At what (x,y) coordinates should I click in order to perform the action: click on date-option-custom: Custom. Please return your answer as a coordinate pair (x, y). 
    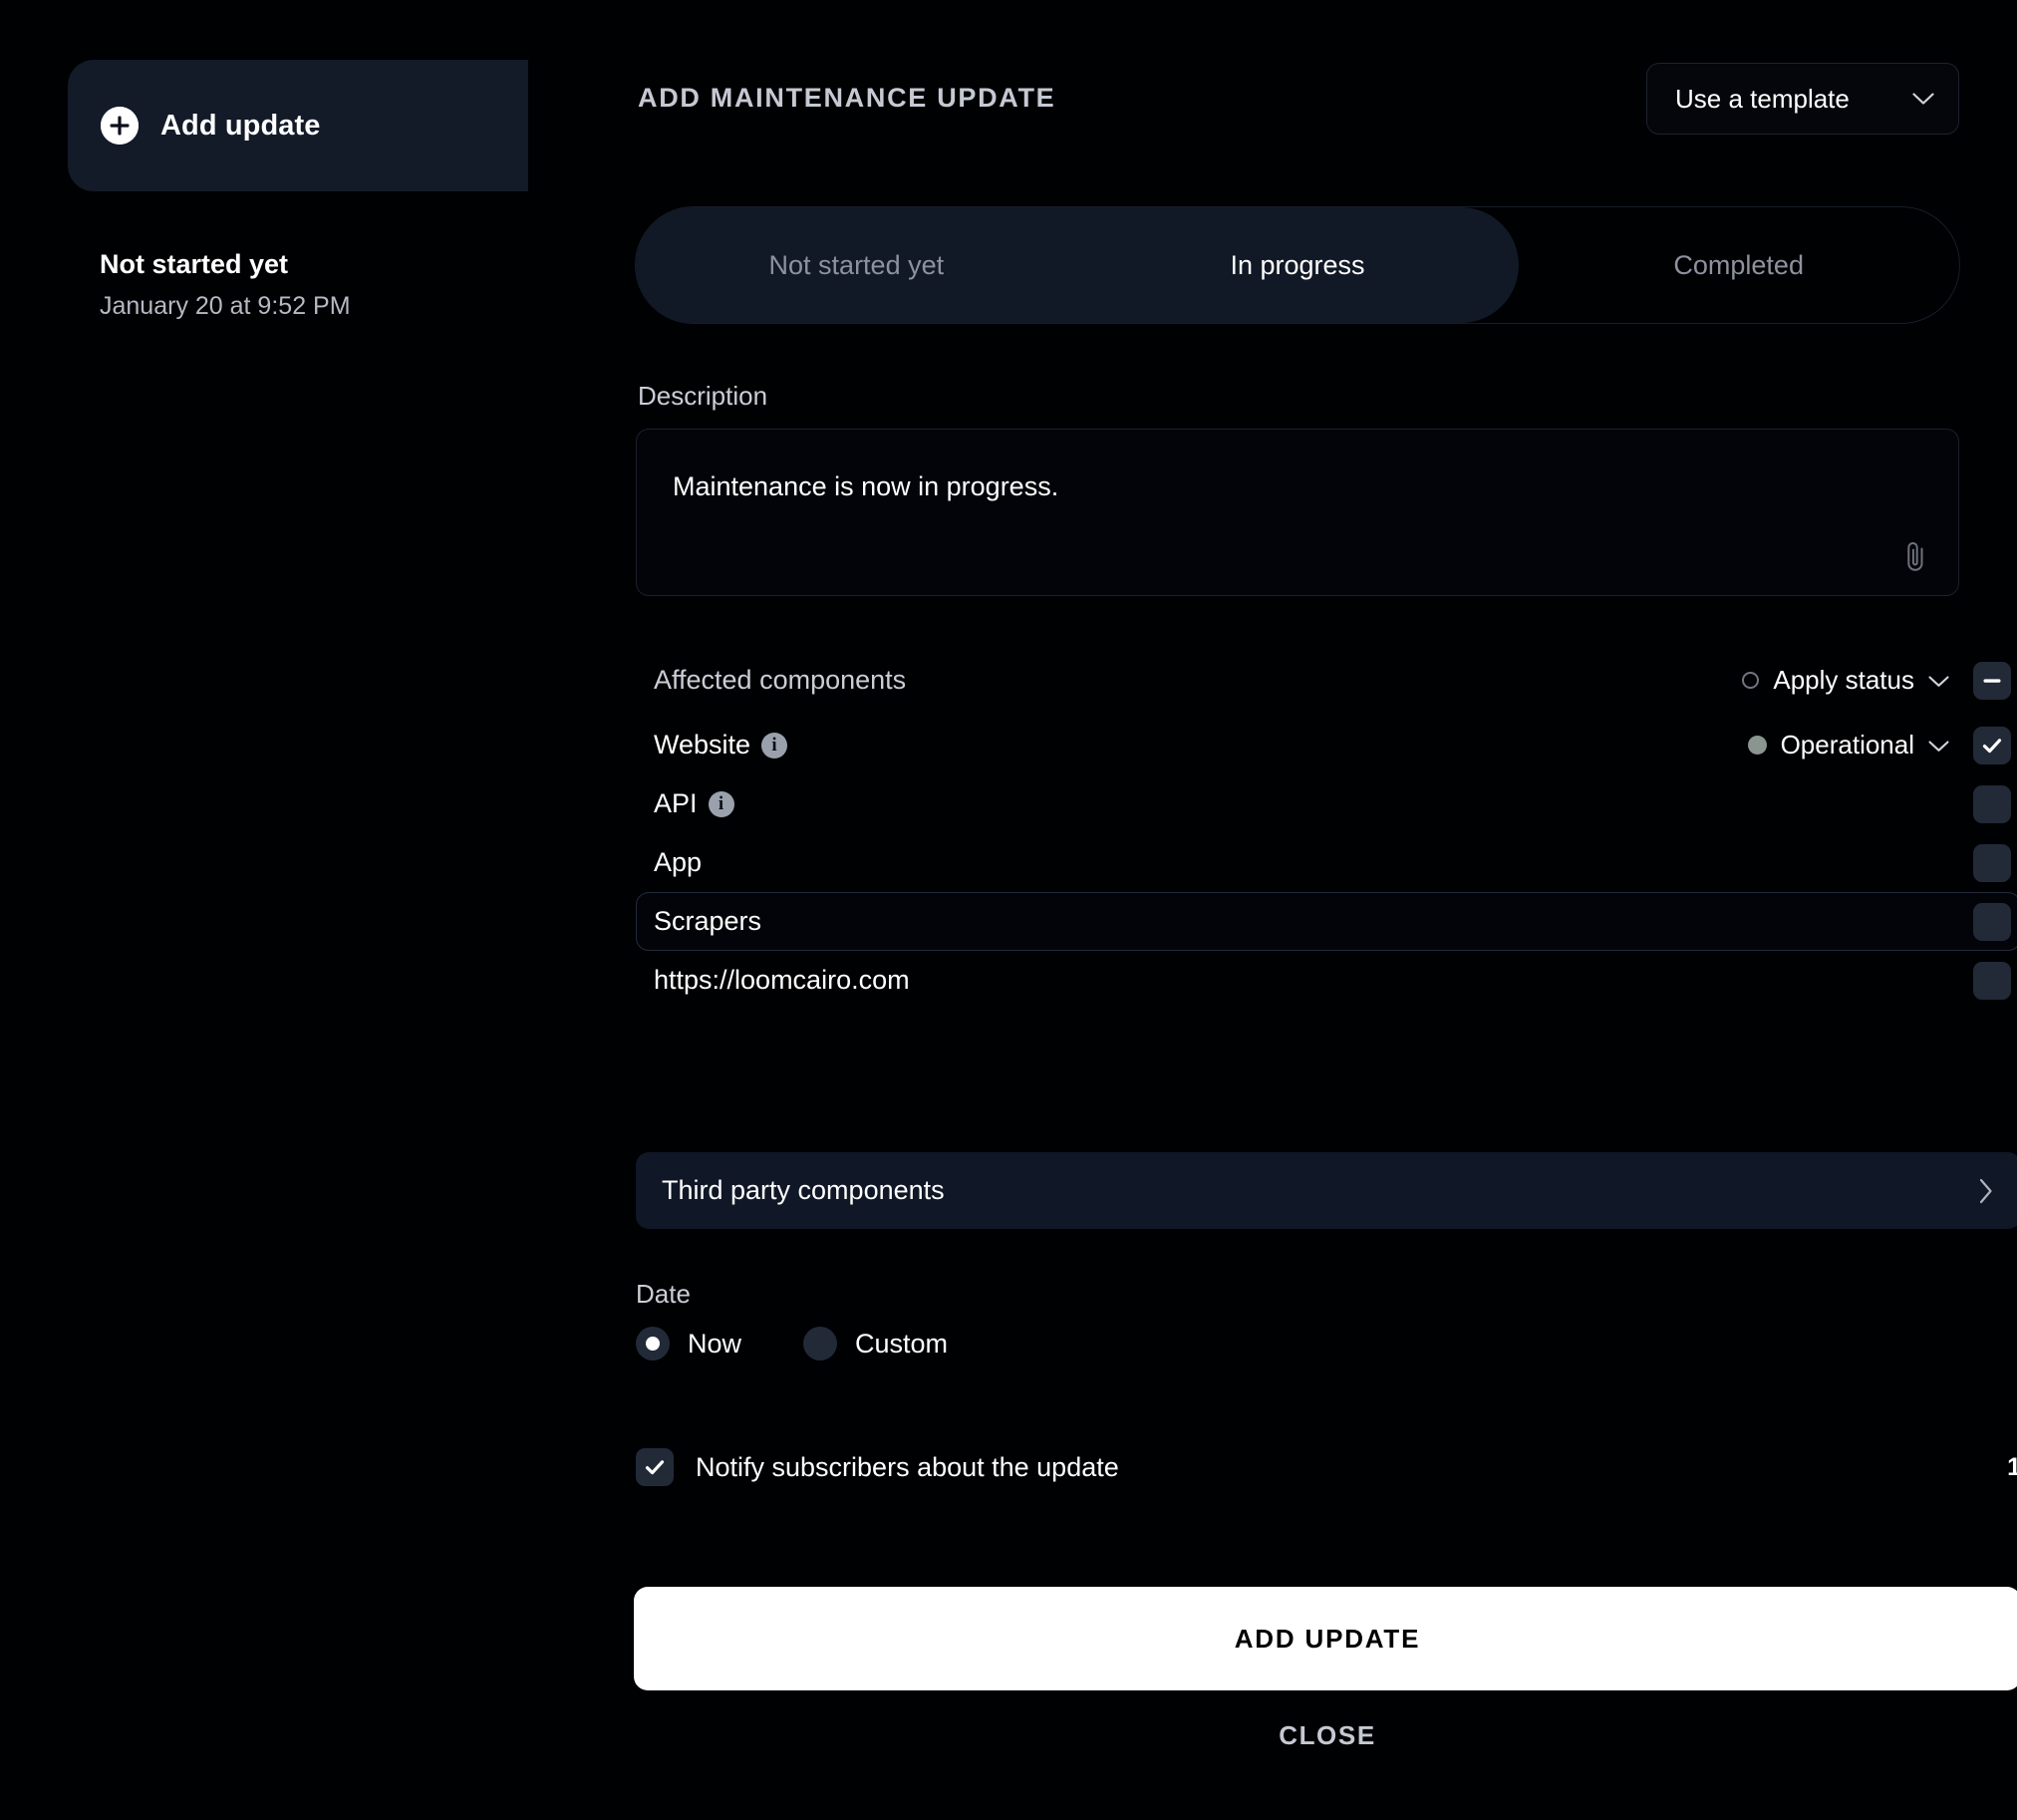
    Looking at the image, I should click on (875, 1344).